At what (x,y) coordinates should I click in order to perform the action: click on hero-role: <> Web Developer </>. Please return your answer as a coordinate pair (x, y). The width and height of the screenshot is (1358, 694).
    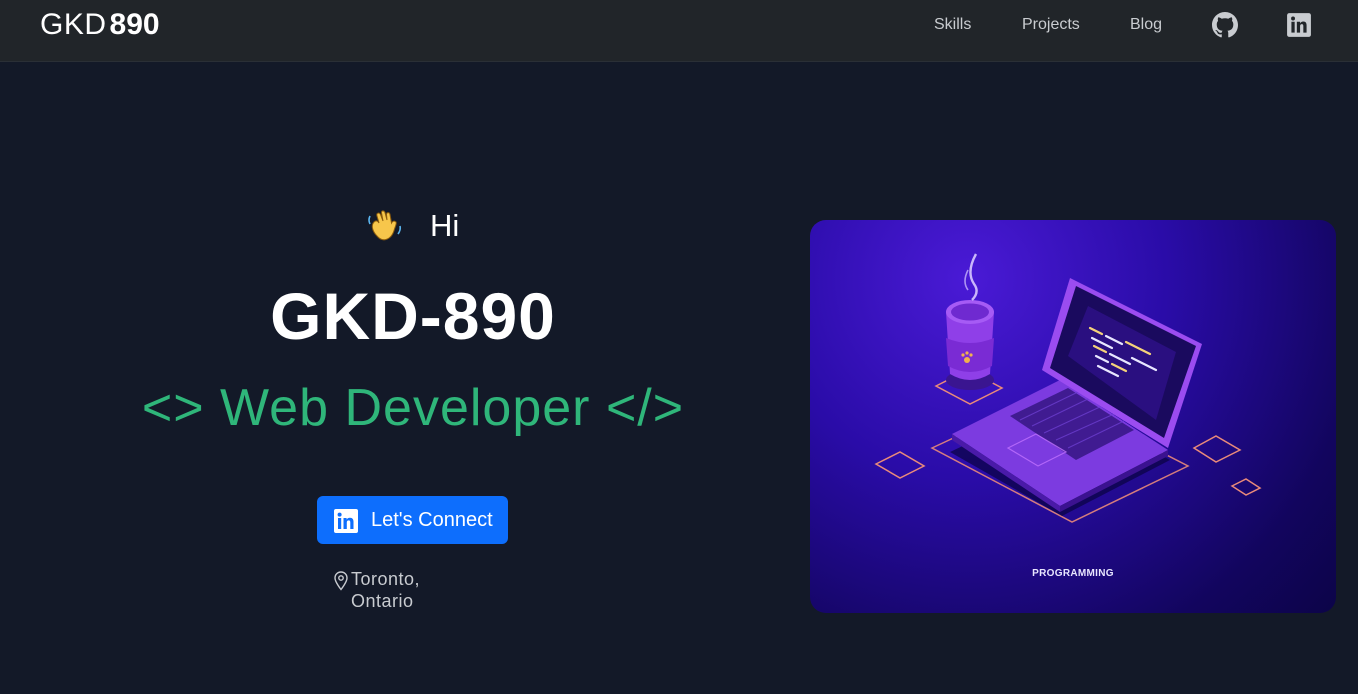
    Looking at the image, I should click on (413, 408).